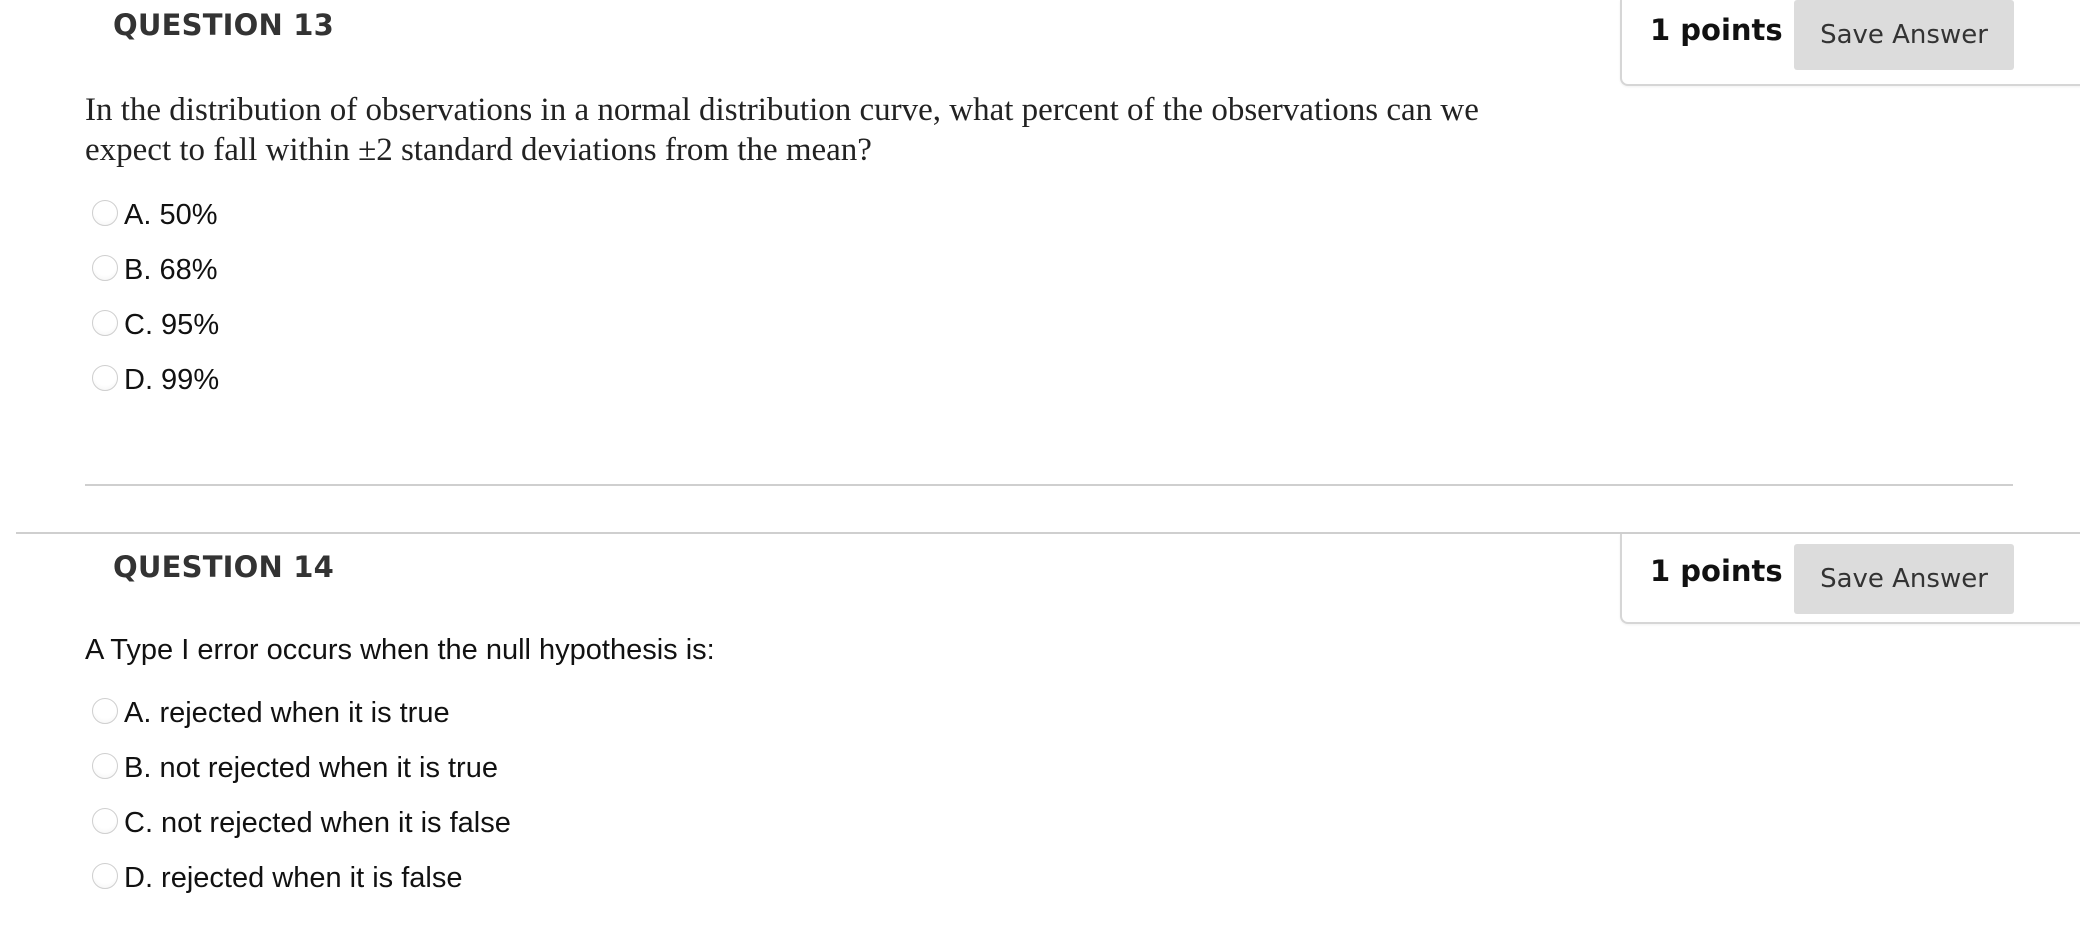  I want to click on option-label: A. rejected when it is true, so click(287, 713).